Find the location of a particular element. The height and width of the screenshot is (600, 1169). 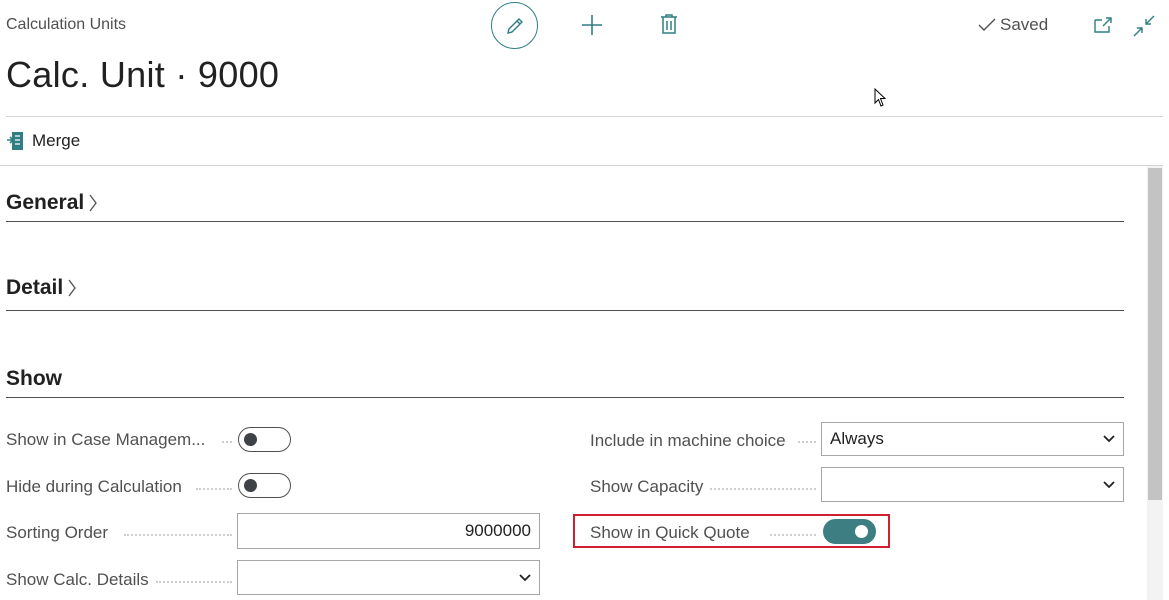

delete-button is located at coordinates (669, 24).